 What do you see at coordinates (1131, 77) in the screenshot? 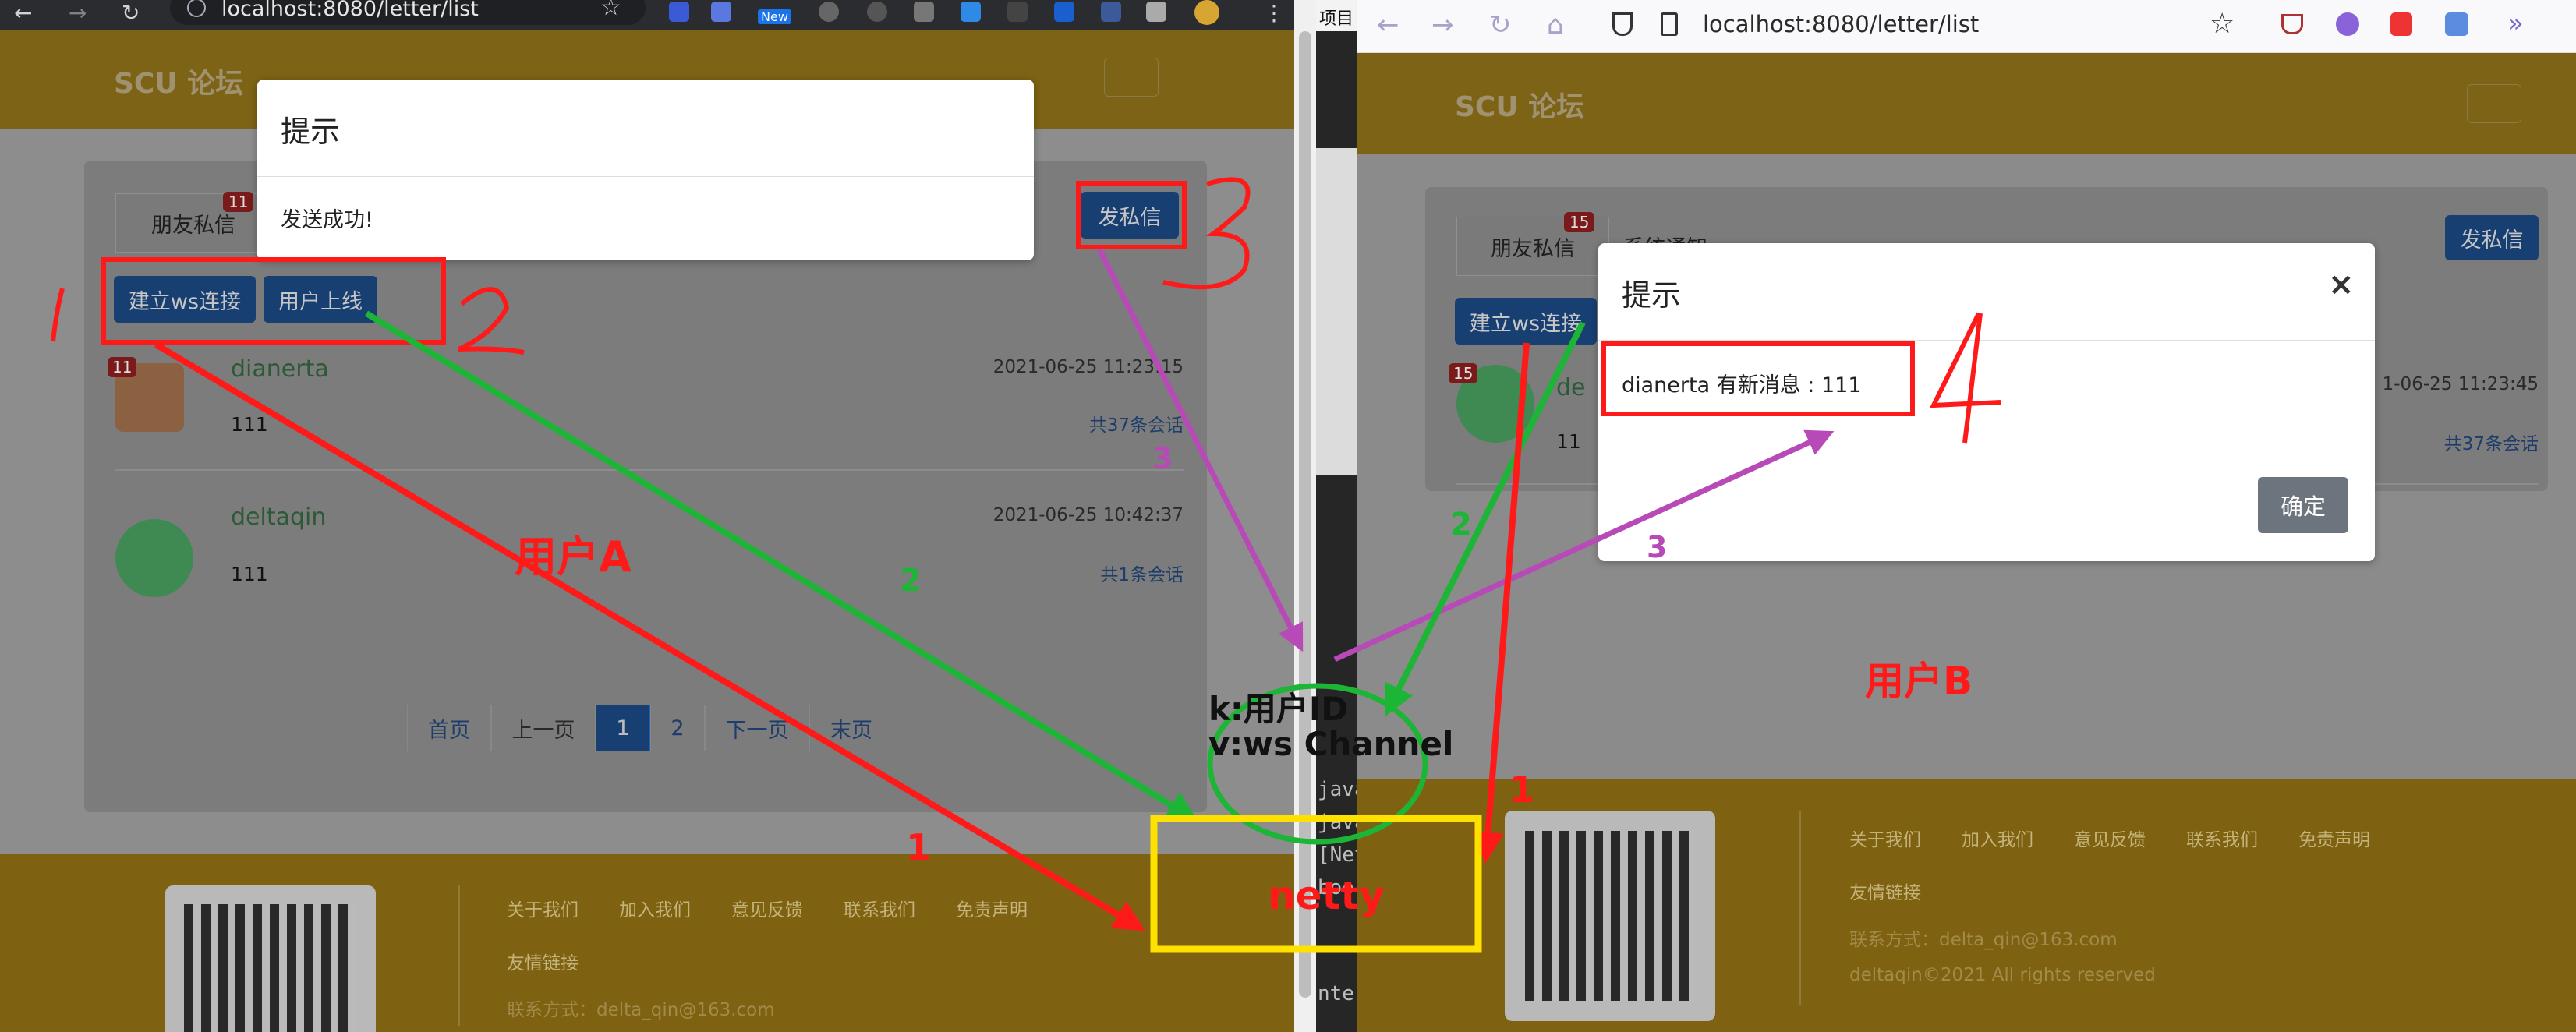
I see `left-hamburger-icon` at bounding box center [1131, 77].